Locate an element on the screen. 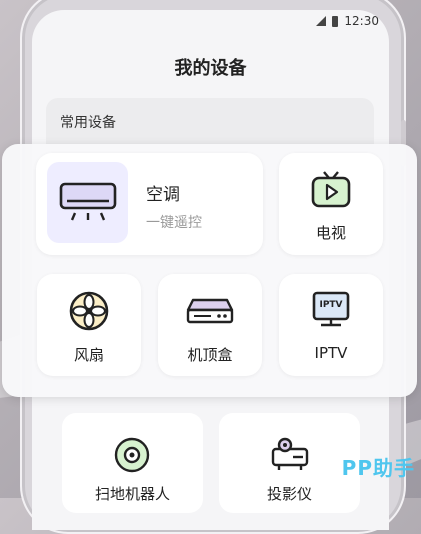 The height and width of the screenshot is (534, 421). device-tile-projector: 投影仪 is located at coordinates (289, 463).